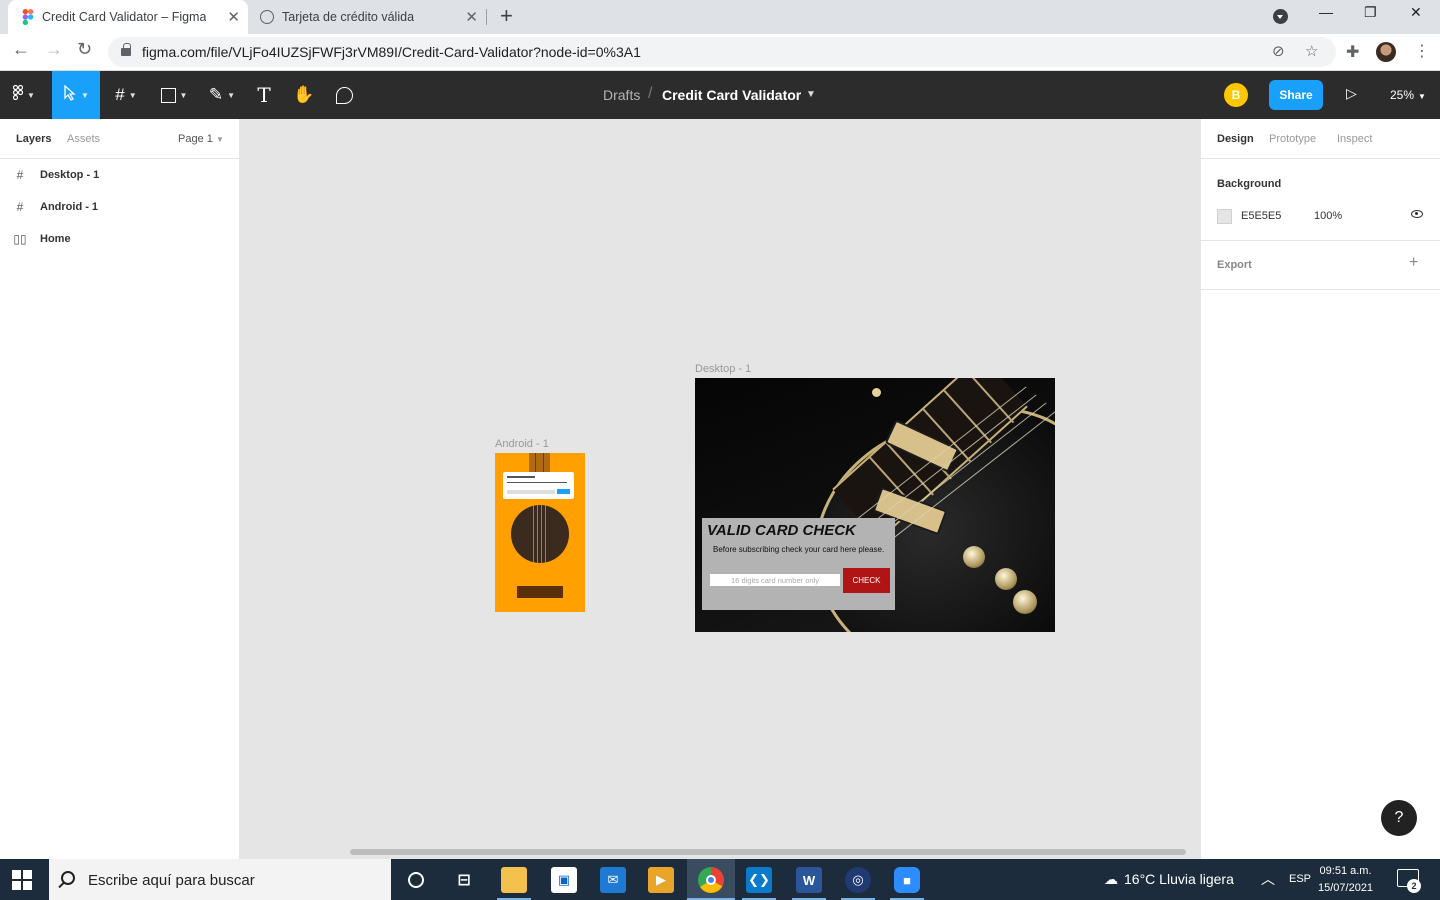 The width and height of the screenshot is (1440, 900). What do you see at coordinates (1346, 888) in the screenshot?
I see `clock-date: 15/07/2021` at bounding box center [1346, 888].